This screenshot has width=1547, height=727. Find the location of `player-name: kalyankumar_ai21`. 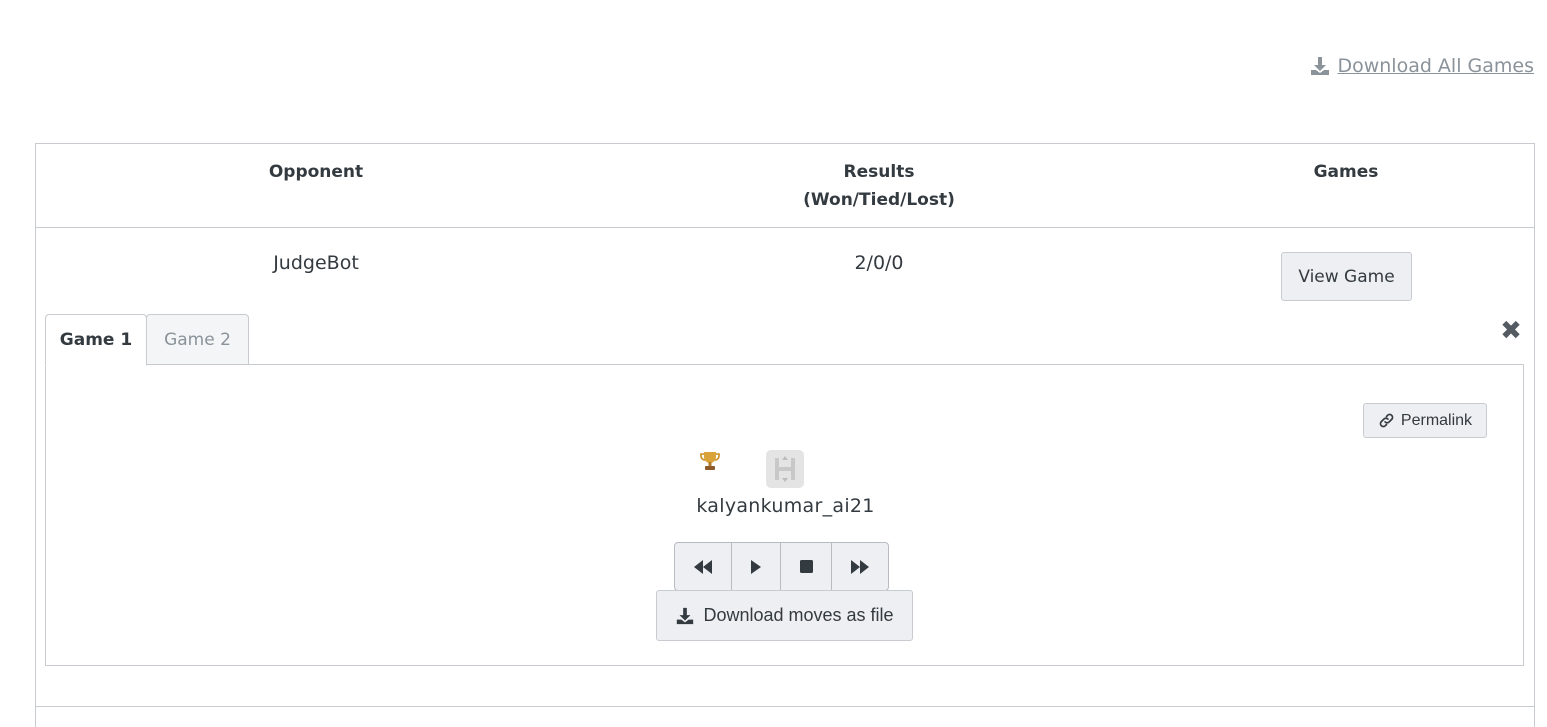

player-name: kalyankumar_ai21 is located at coordinates (785, 506).